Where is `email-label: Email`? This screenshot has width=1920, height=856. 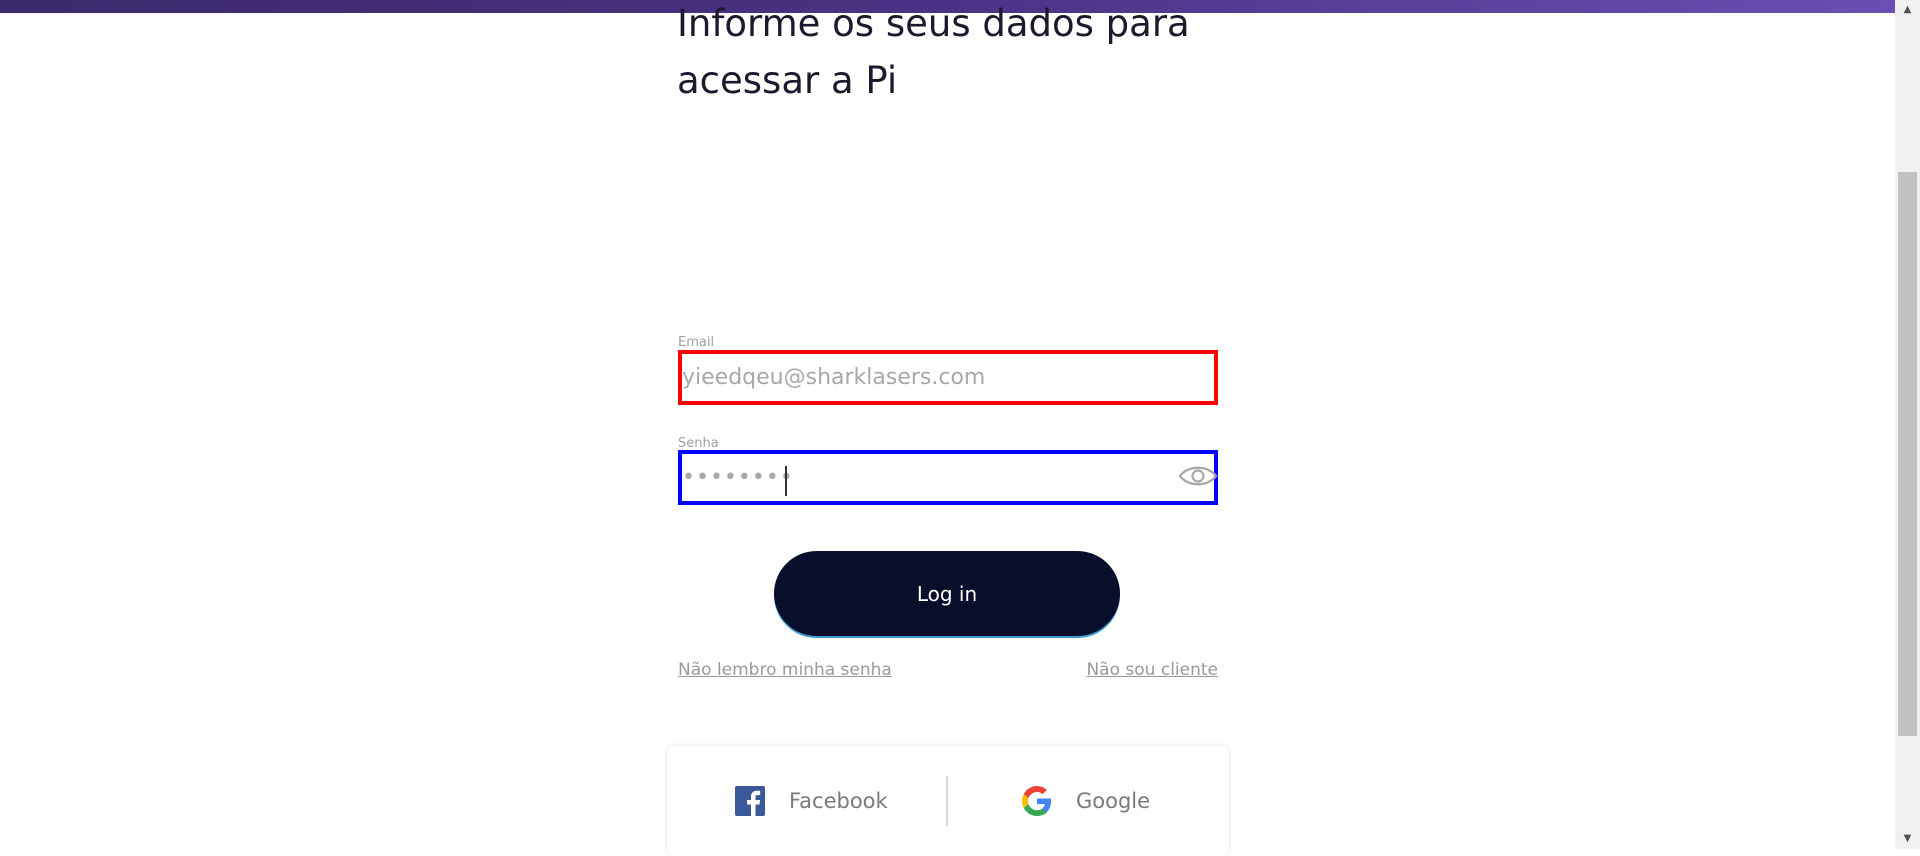 email-label: Email is located at coordinates (696, 342).